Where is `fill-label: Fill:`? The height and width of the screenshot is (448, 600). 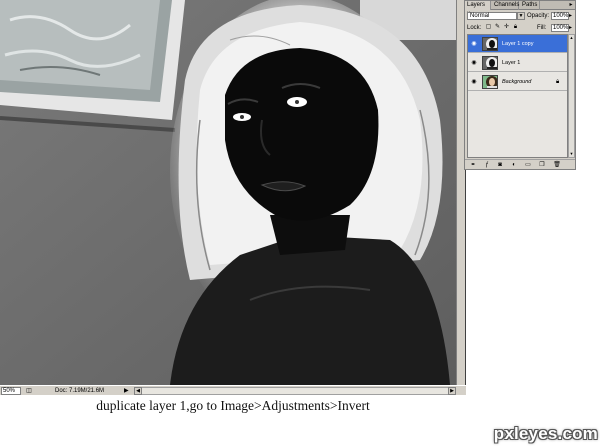 fill-label: Fill: is located at coordinates (542, 28).